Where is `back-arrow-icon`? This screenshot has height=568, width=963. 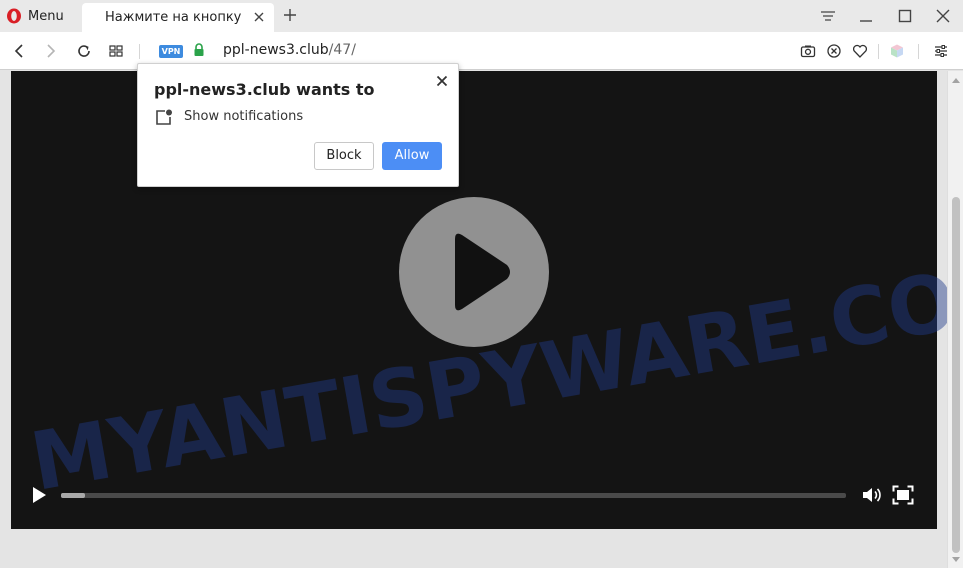
back-arrow-icon is located at coordinates (19, 51).